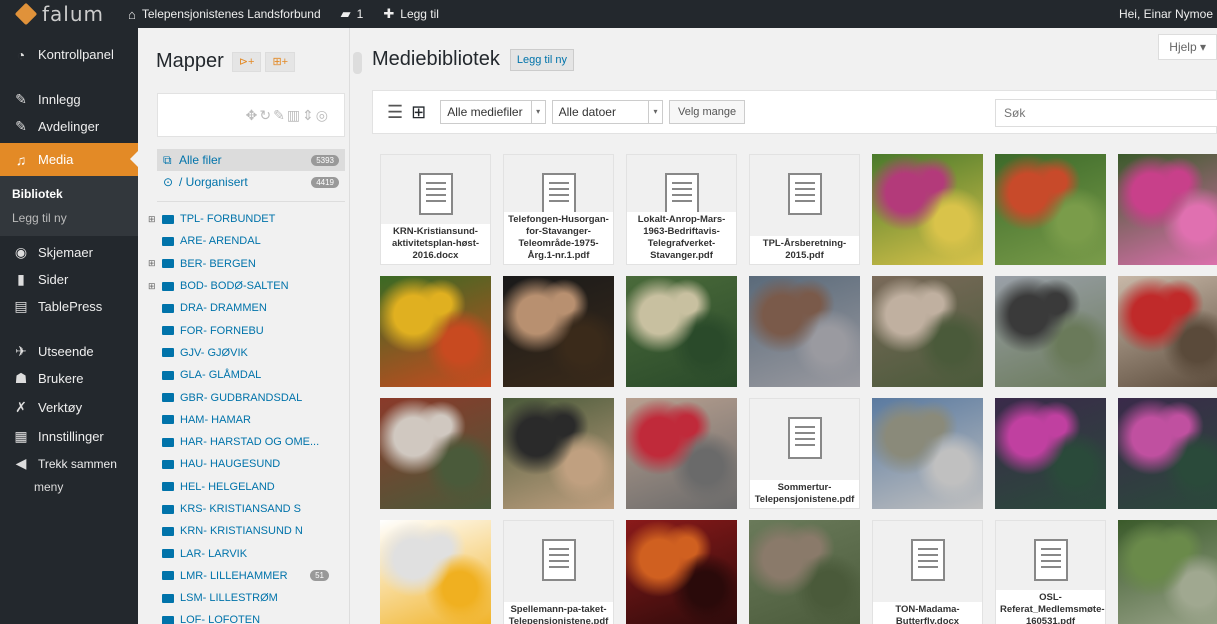 The width and height of the screenshot is (1217, 624). I want to click on folder-label: LOF- LOFOTEN, so click(220, 619).